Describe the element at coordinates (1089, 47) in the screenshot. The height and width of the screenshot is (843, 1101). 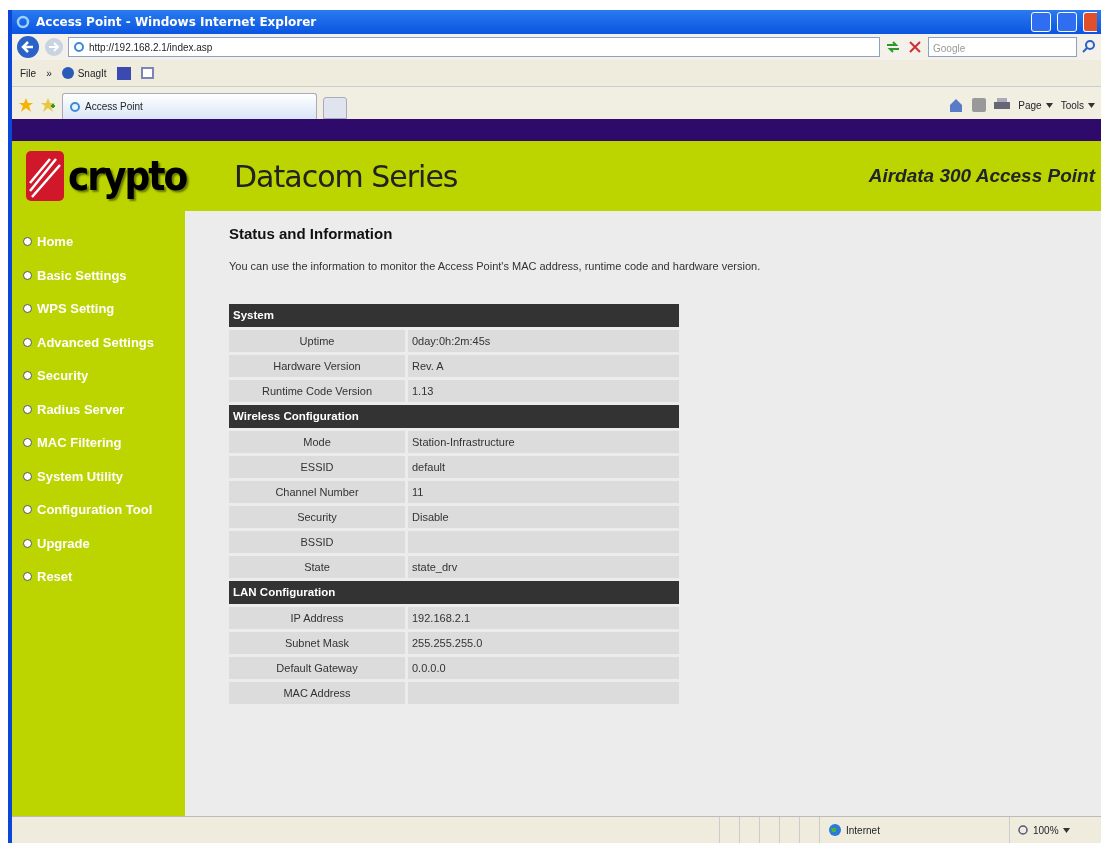
I see `search-icon` at that location.